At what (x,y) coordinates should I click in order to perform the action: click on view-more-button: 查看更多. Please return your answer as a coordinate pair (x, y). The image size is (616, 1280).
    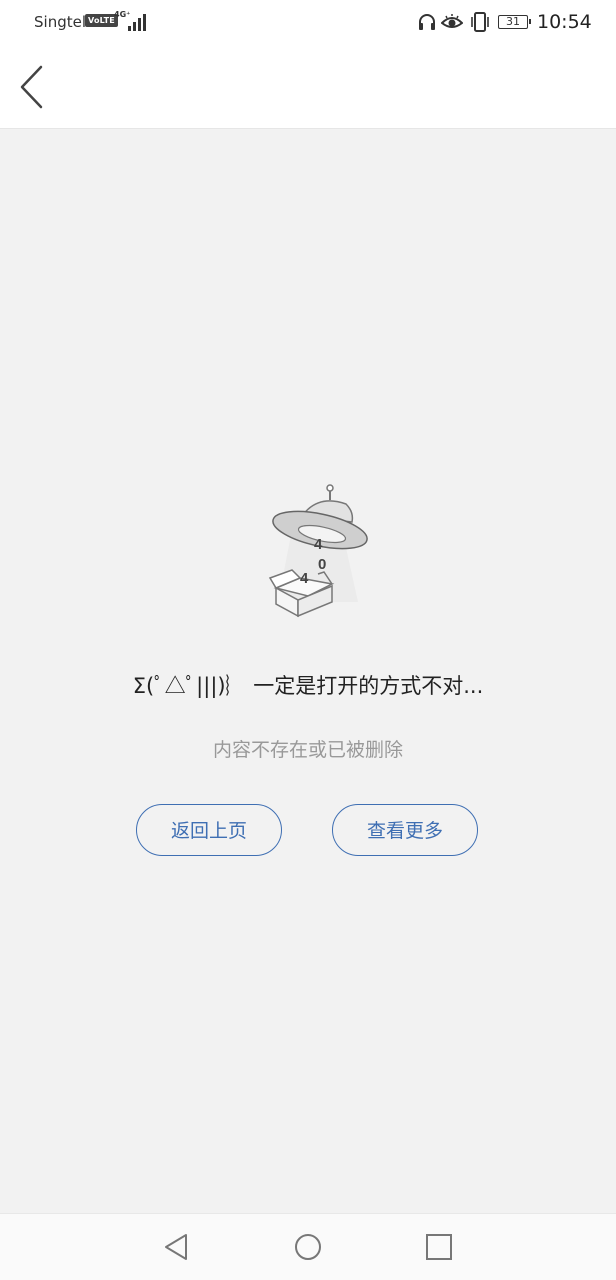
    Looking at the image, I should click on (405, 830).